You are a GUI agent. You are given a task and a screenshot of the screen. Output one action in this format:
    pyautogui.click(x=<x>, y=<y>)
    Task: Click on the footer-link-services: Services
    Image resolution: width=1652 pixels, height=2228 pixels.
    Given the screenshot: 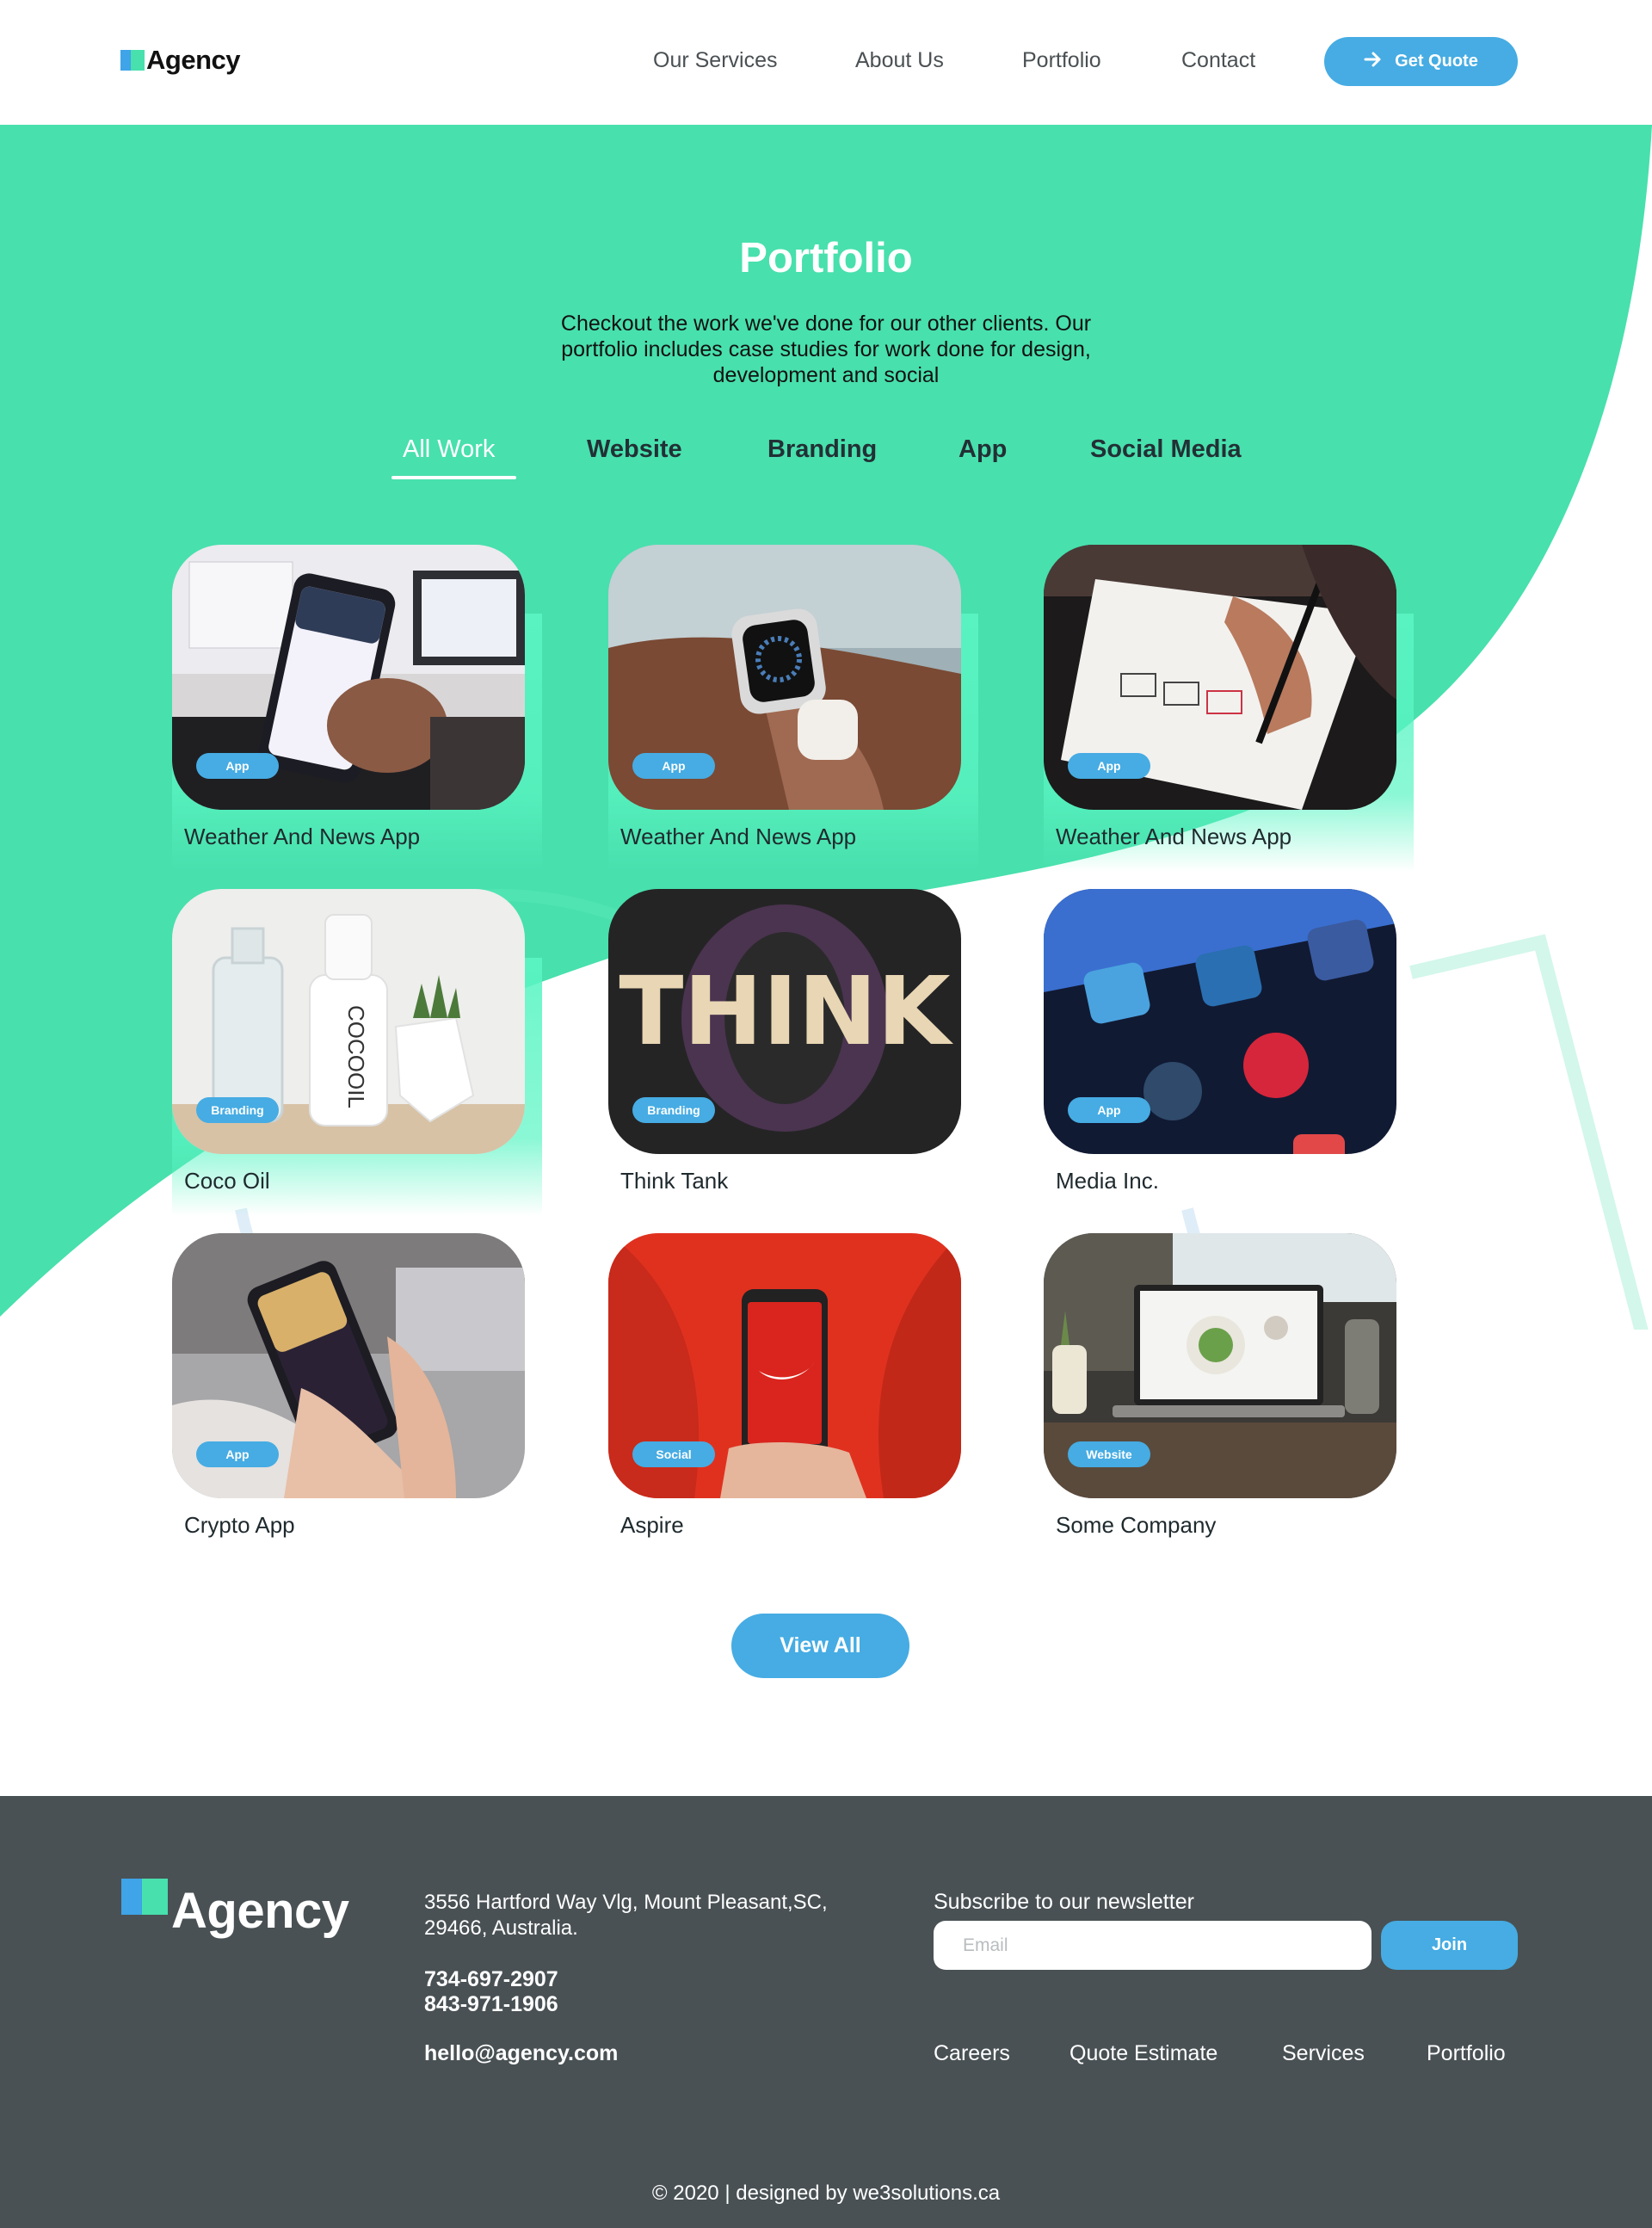 What is the action you would take?
    pyautogui.click(x=1323, y=2053)
    